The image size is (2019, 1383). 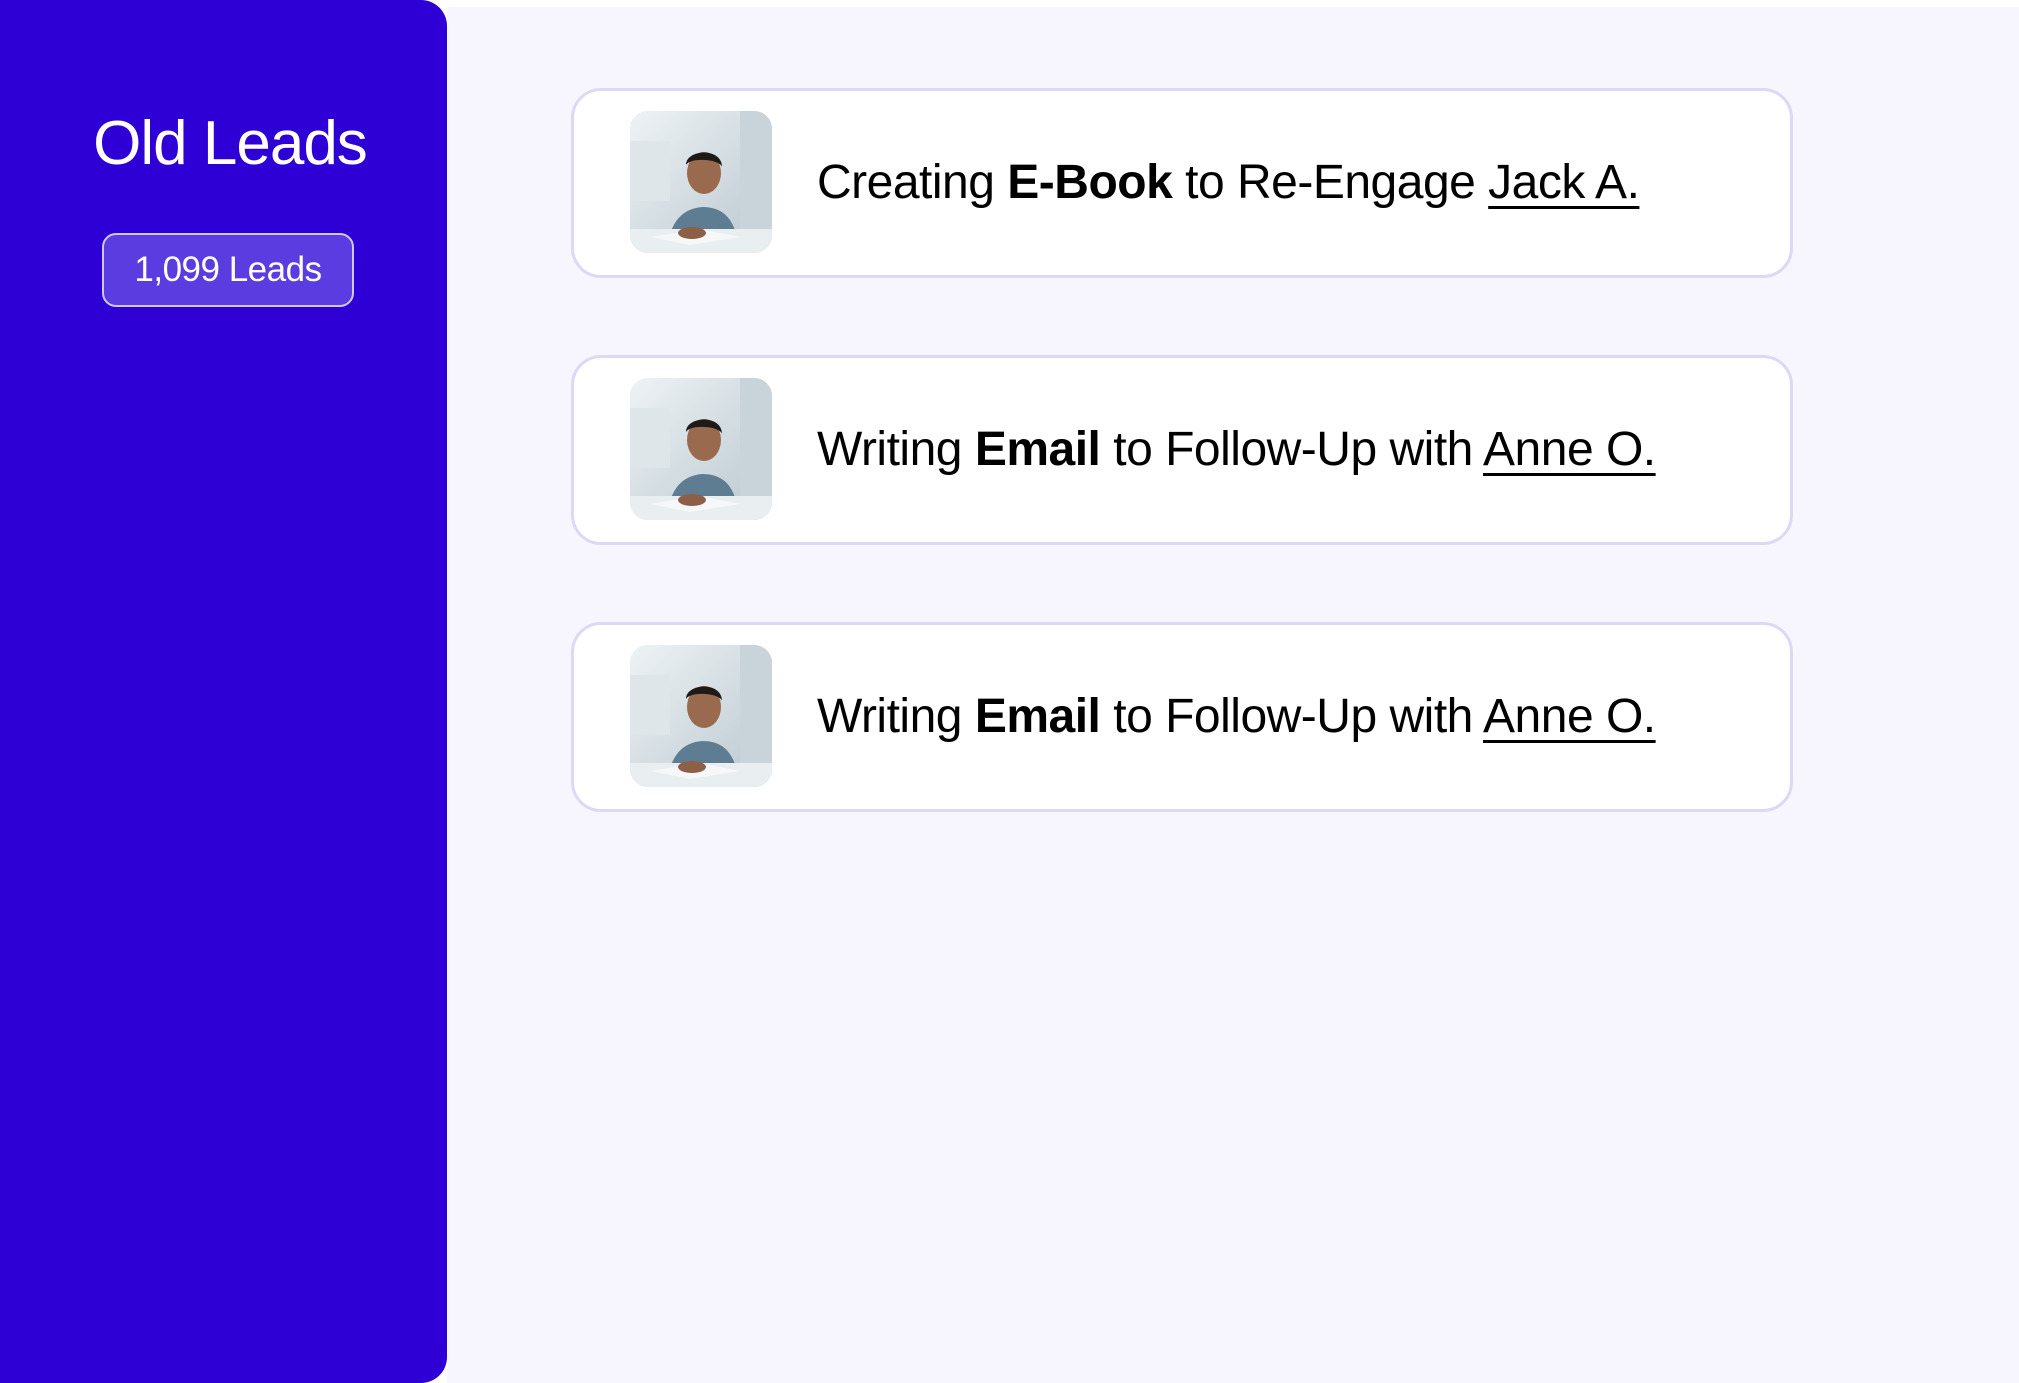 I want to click on task-card: Creating E-Book to Re-Engage Jack A., so click(x=1182, y=183).